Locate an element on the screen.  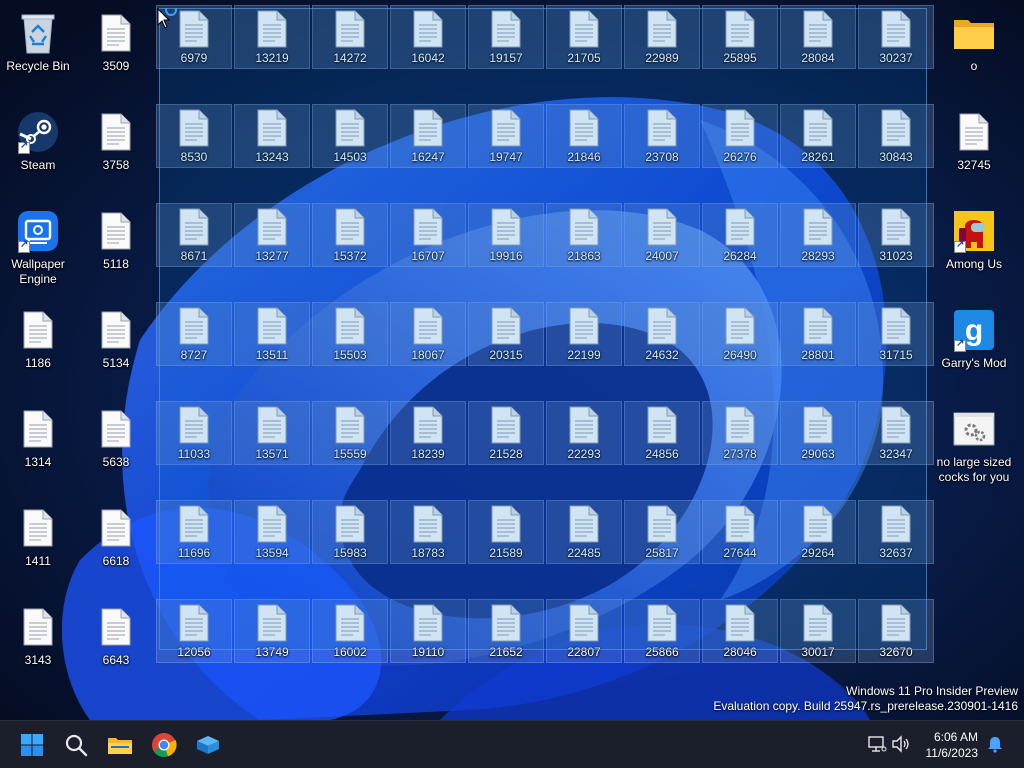
desktop-icon-no-large-sized-cocks-for-you: no large sized cocks for you is located at coordinates (974, 447).